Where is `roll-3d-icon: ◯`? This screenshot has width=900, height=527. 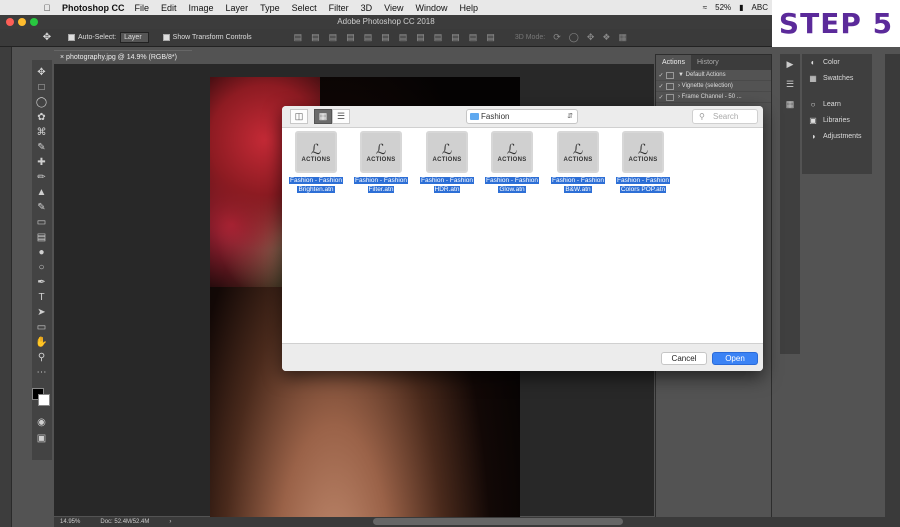 roll-3d-icon: ◯ is located at coordinates (574, 37).